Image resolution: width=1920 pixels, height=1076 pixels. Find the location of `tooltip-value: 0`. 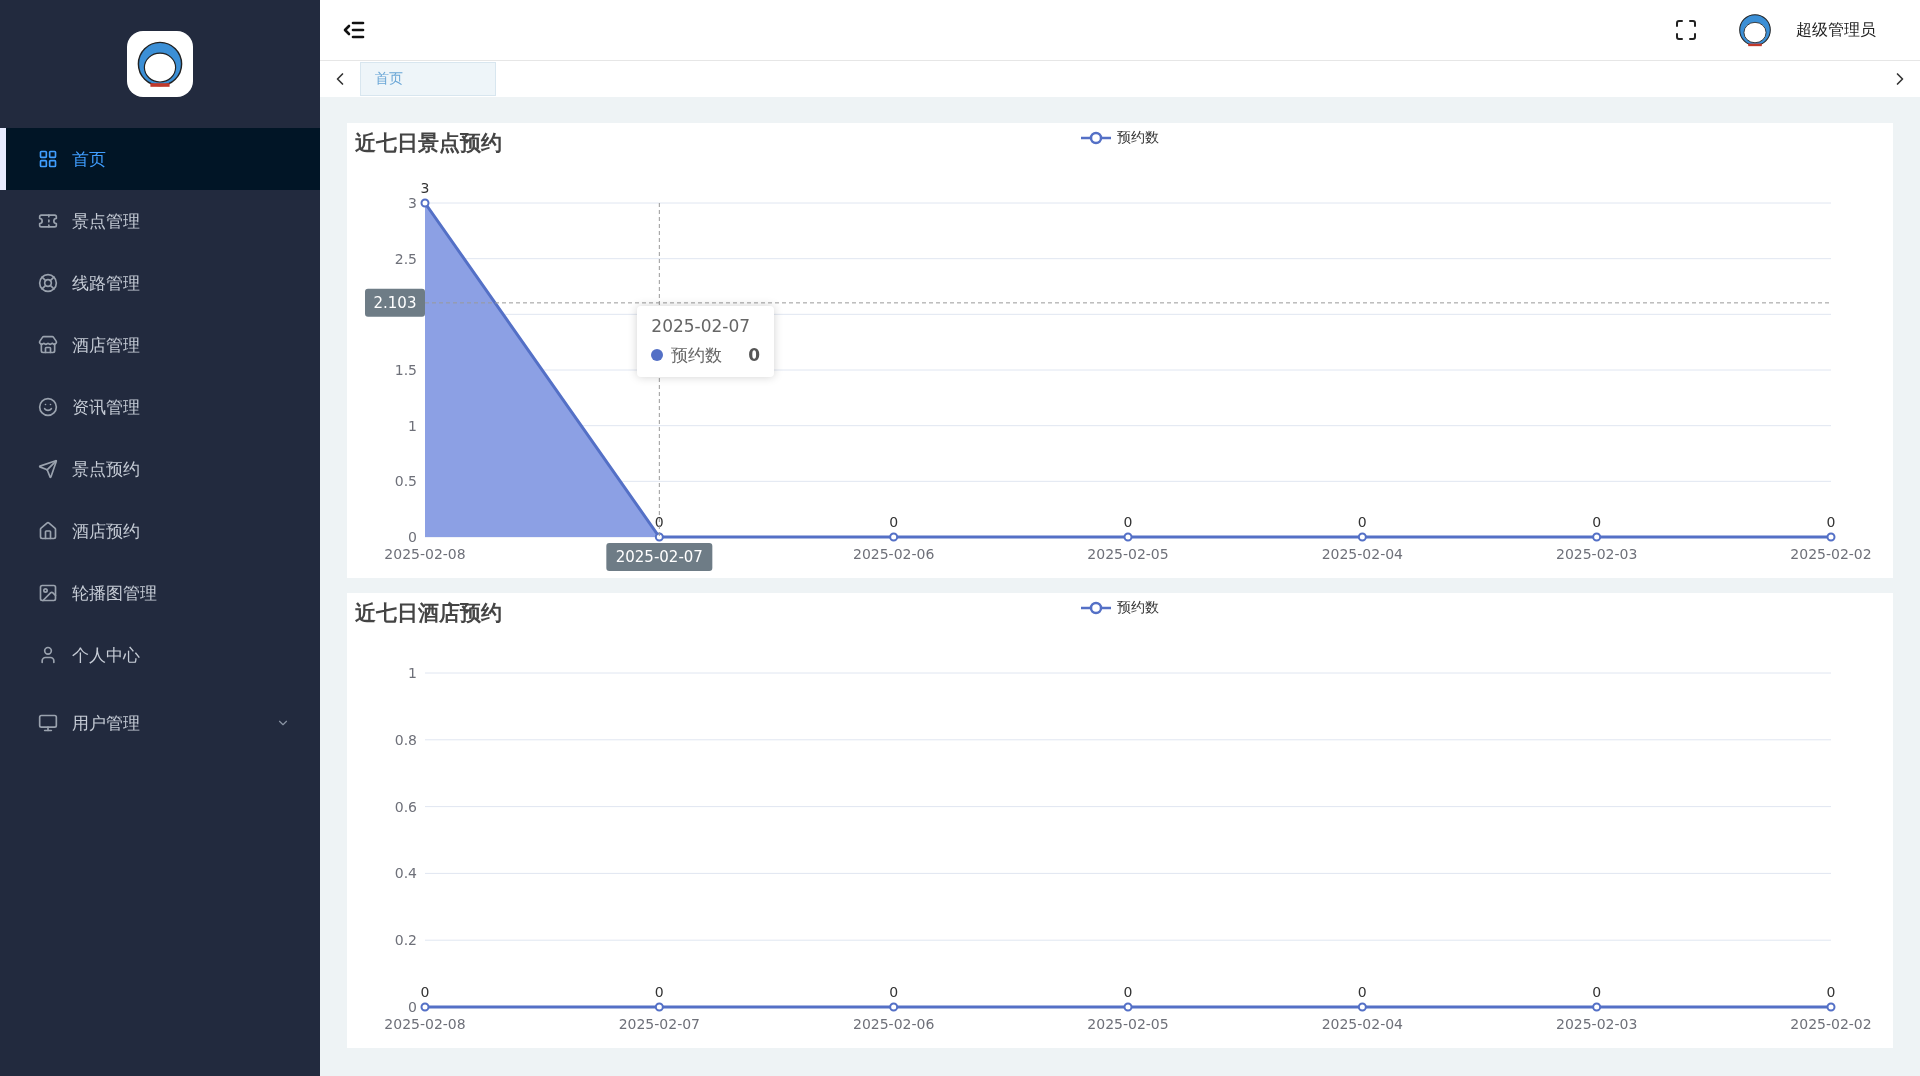

tooltip-value: 0 is located at coordinates (754, 355).